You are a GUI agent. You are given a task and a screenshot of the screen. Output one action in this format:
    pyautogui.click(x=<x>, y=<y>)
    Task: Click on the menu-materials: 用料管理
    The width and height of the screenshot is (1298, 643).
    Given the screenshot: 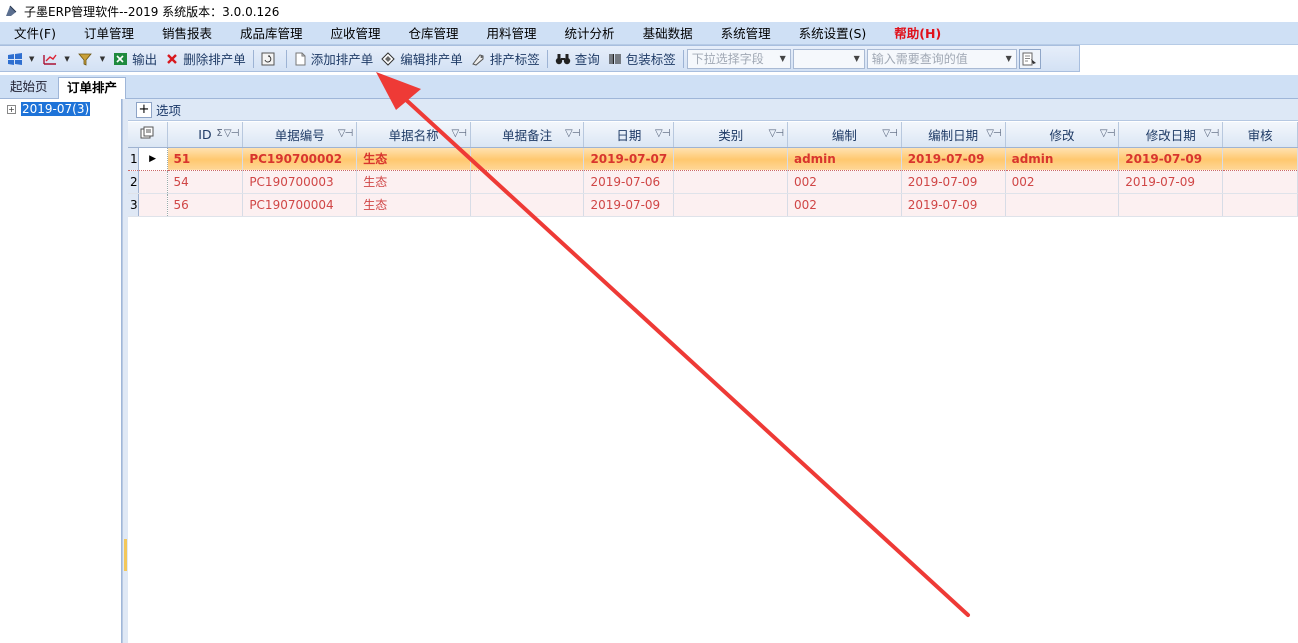 What is the action you would take?
    pyautogui.click(x=512, y=33)
    